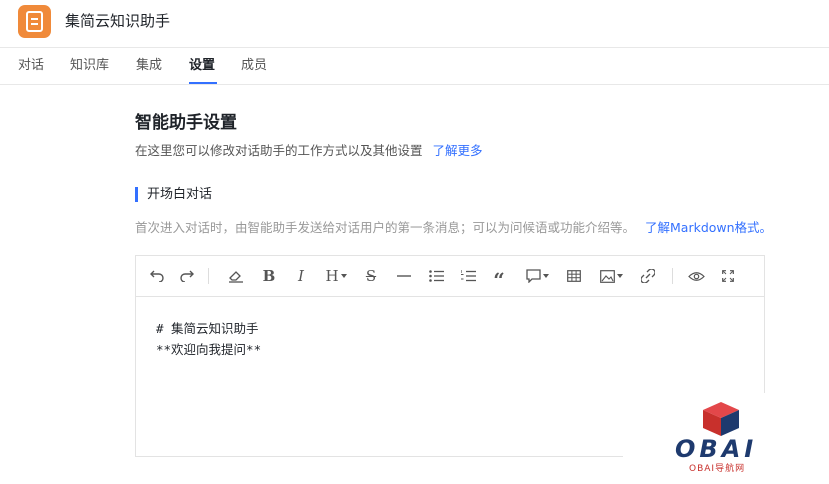  What do you see at coordinates (708, 227) in the screenshot?
I see `markdown-help-link: 了解Markdown格式。` at bounding box center [708, 227].